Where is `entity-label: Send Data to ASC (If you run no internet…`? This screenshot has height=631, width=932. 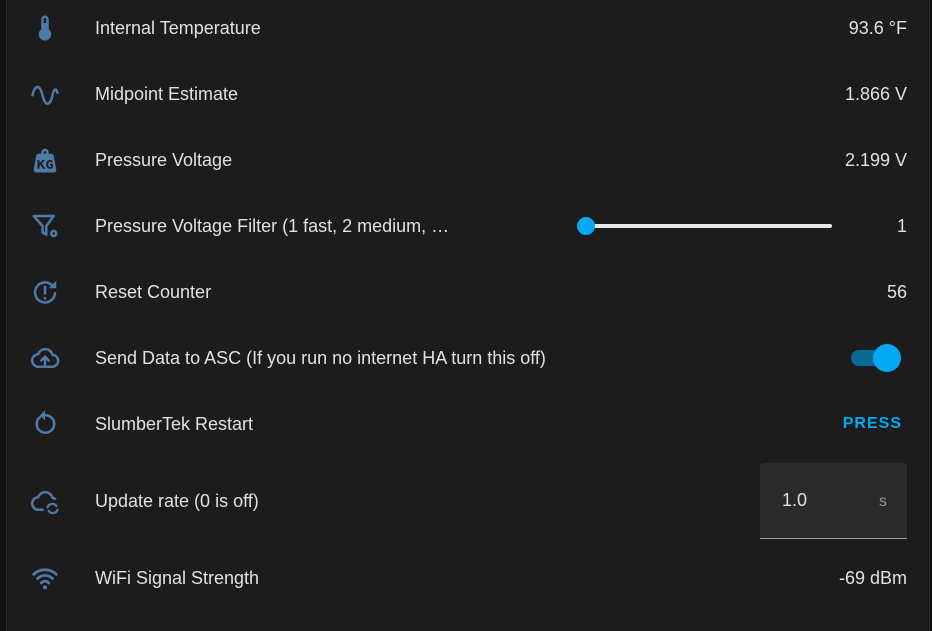
entity-label: Send Data to ASC (If you run no internet… is located at coordinates (320, 357).